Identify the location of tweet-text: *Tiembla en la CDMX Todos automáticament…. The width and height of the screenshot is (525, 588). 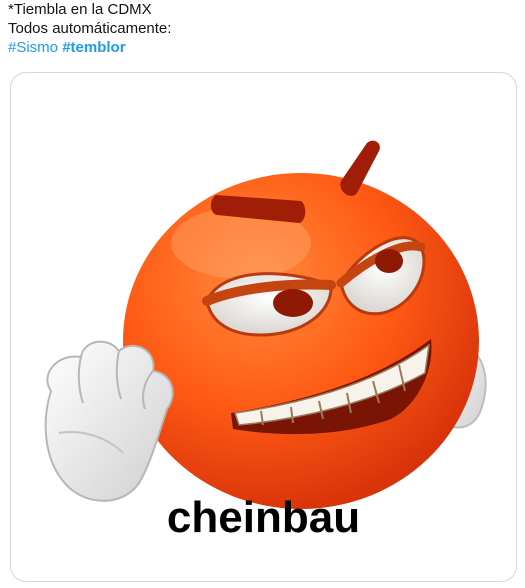
(89, 28).